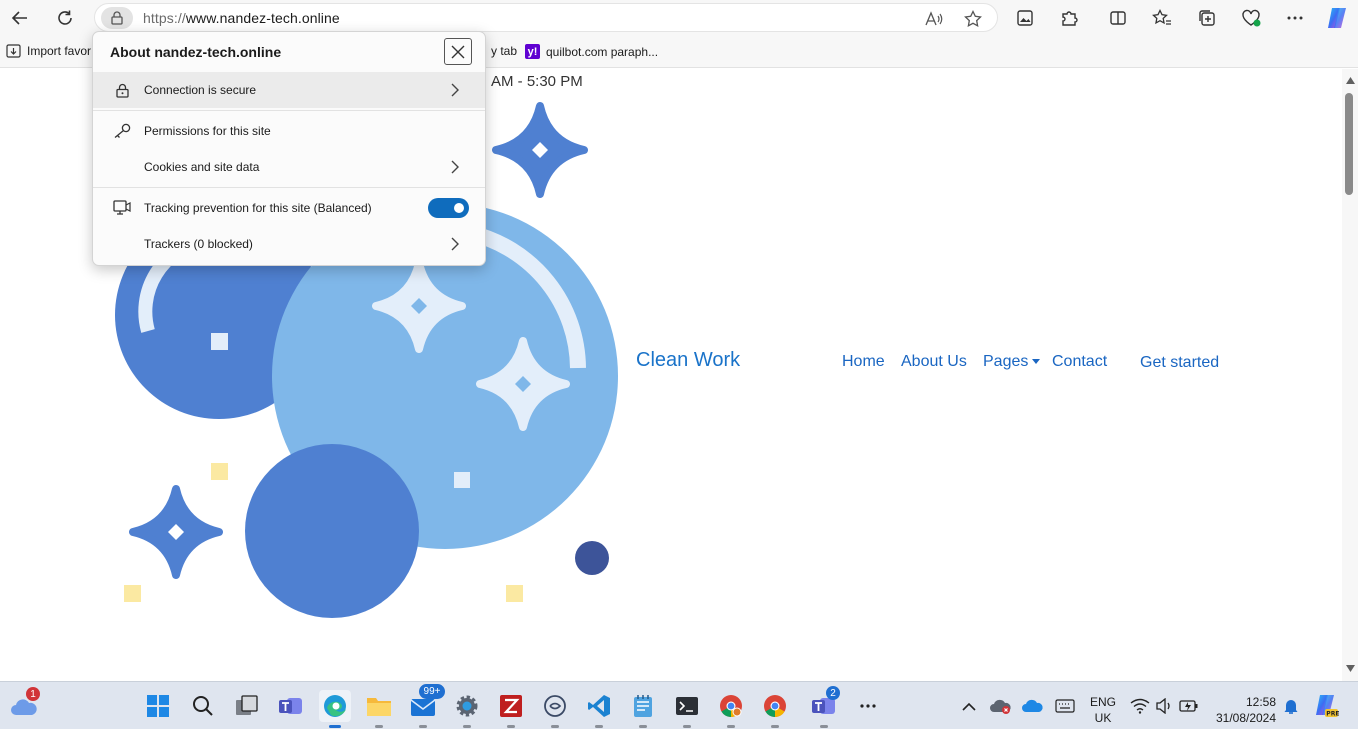 Image resolution: width=1358 pixels, height=729 pixels. I want to click on star-outline-icon, so click(973, 19).